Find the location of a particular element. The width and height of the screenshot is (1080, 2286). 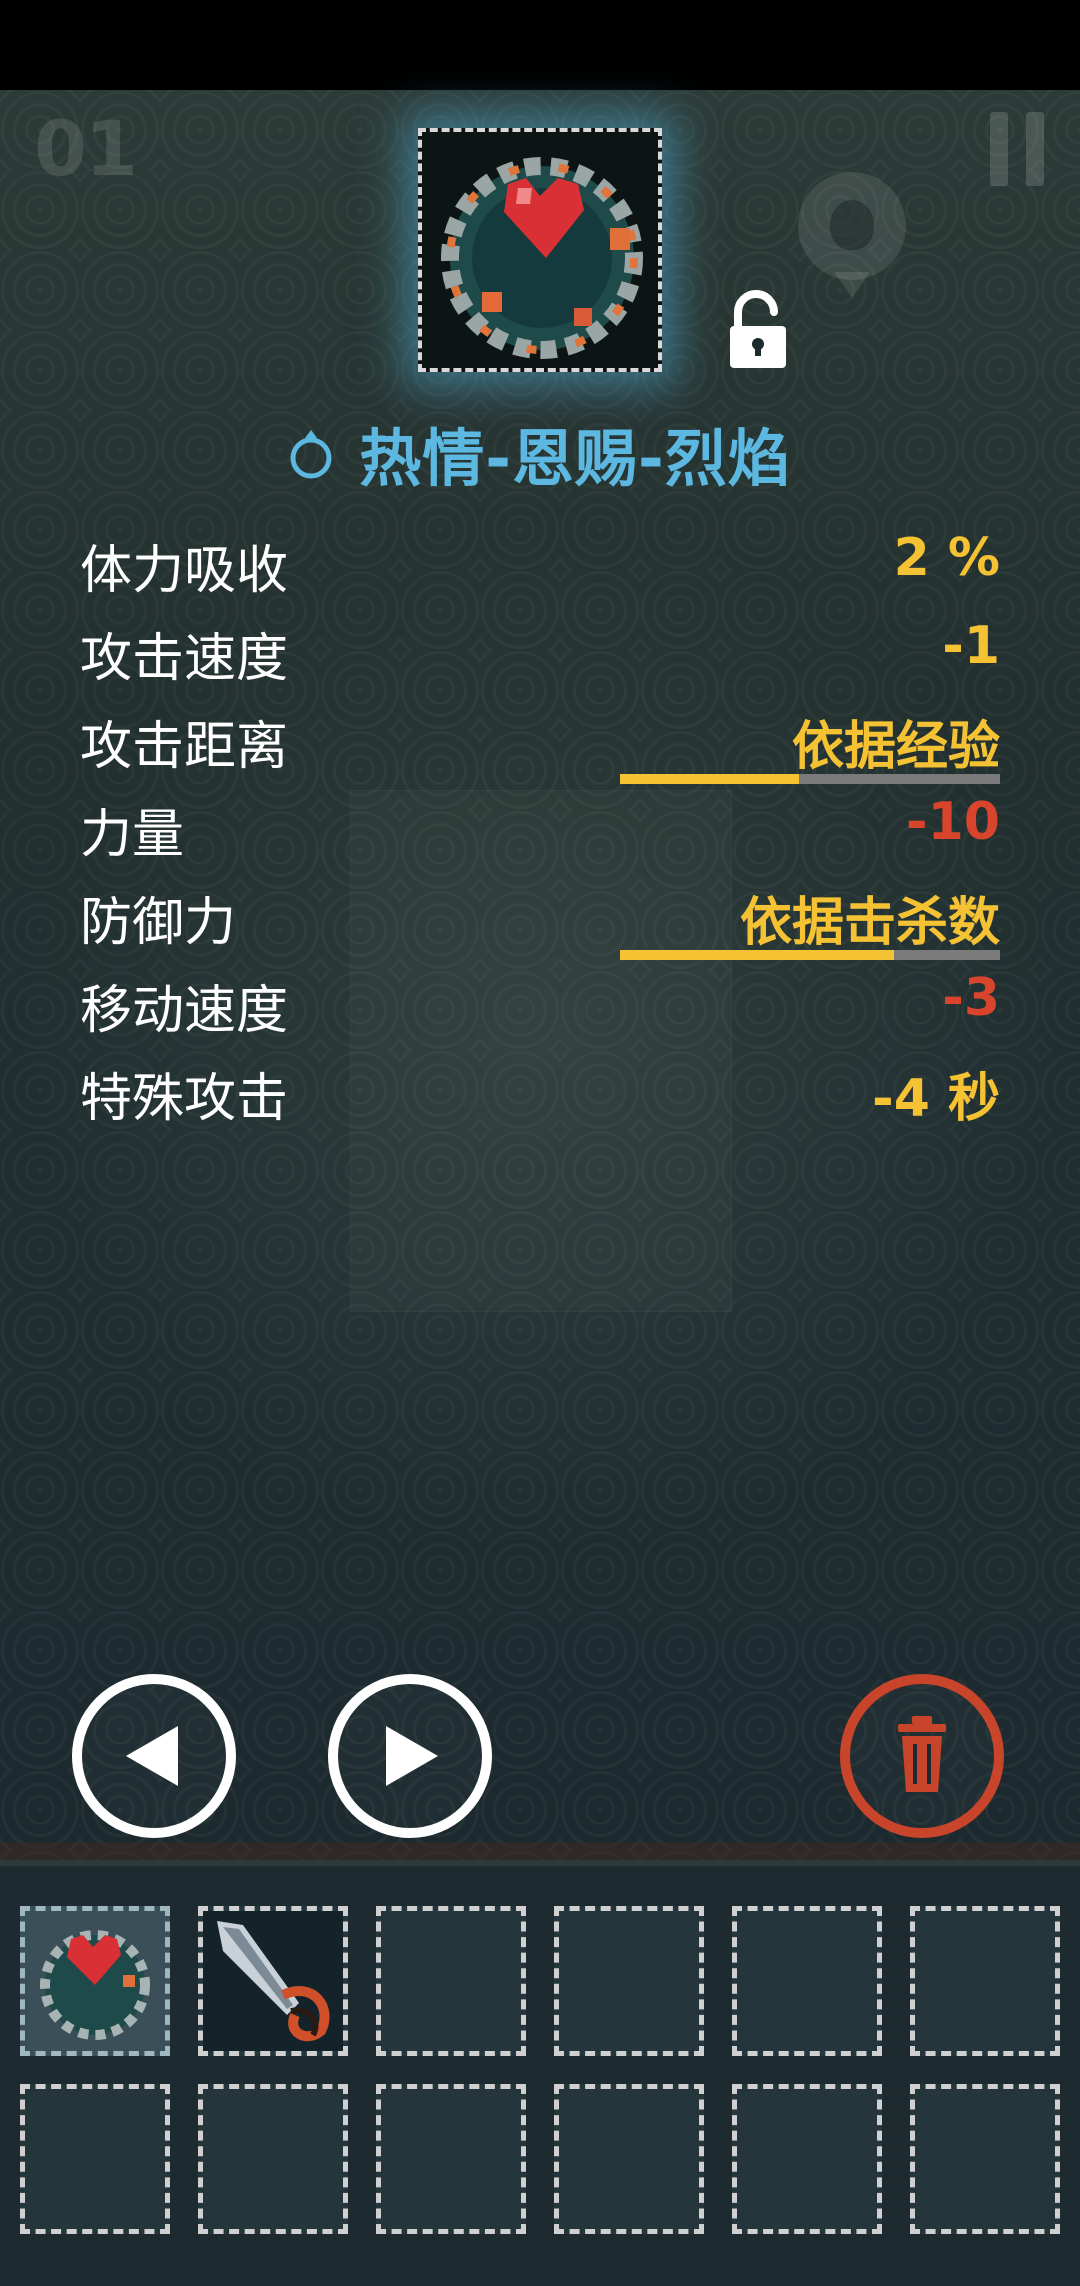

stat-row-hp-absorb: 体力吸收 2 % is located at coordinates (540, 564).